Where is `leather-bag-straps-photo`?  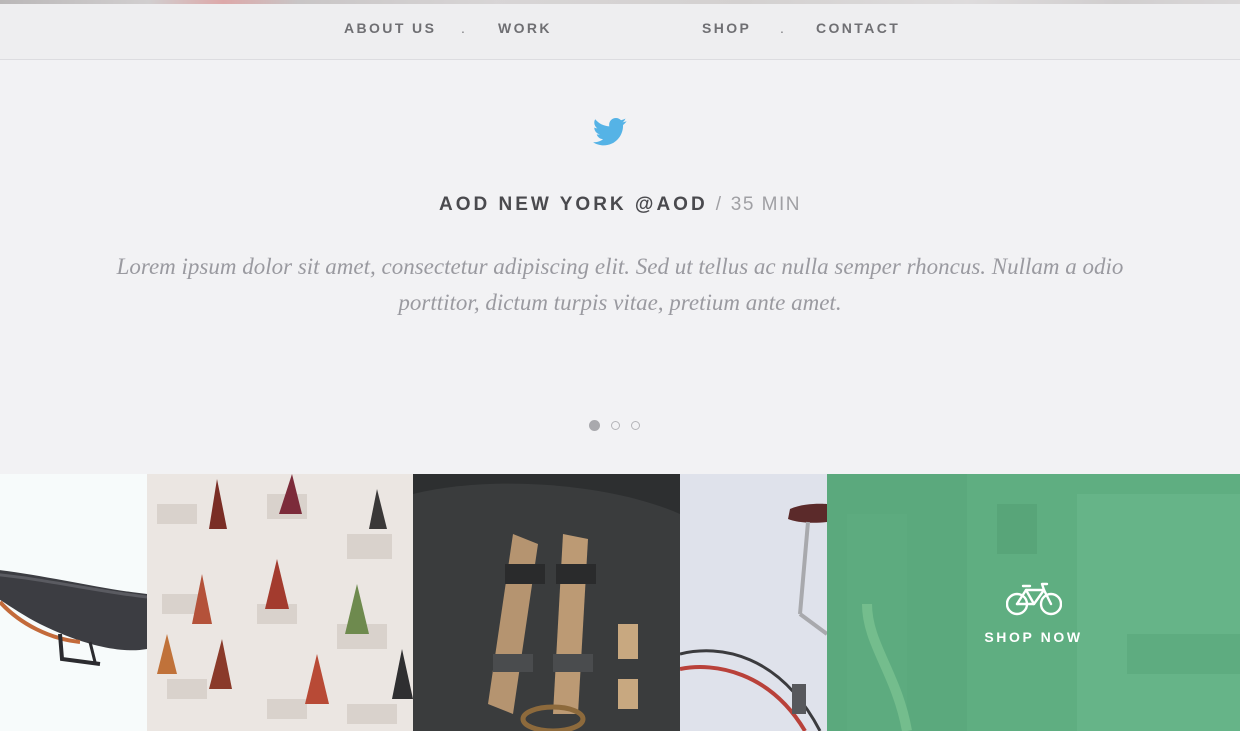
leather-bag-straps-photo is located at coordinates (546, 602).